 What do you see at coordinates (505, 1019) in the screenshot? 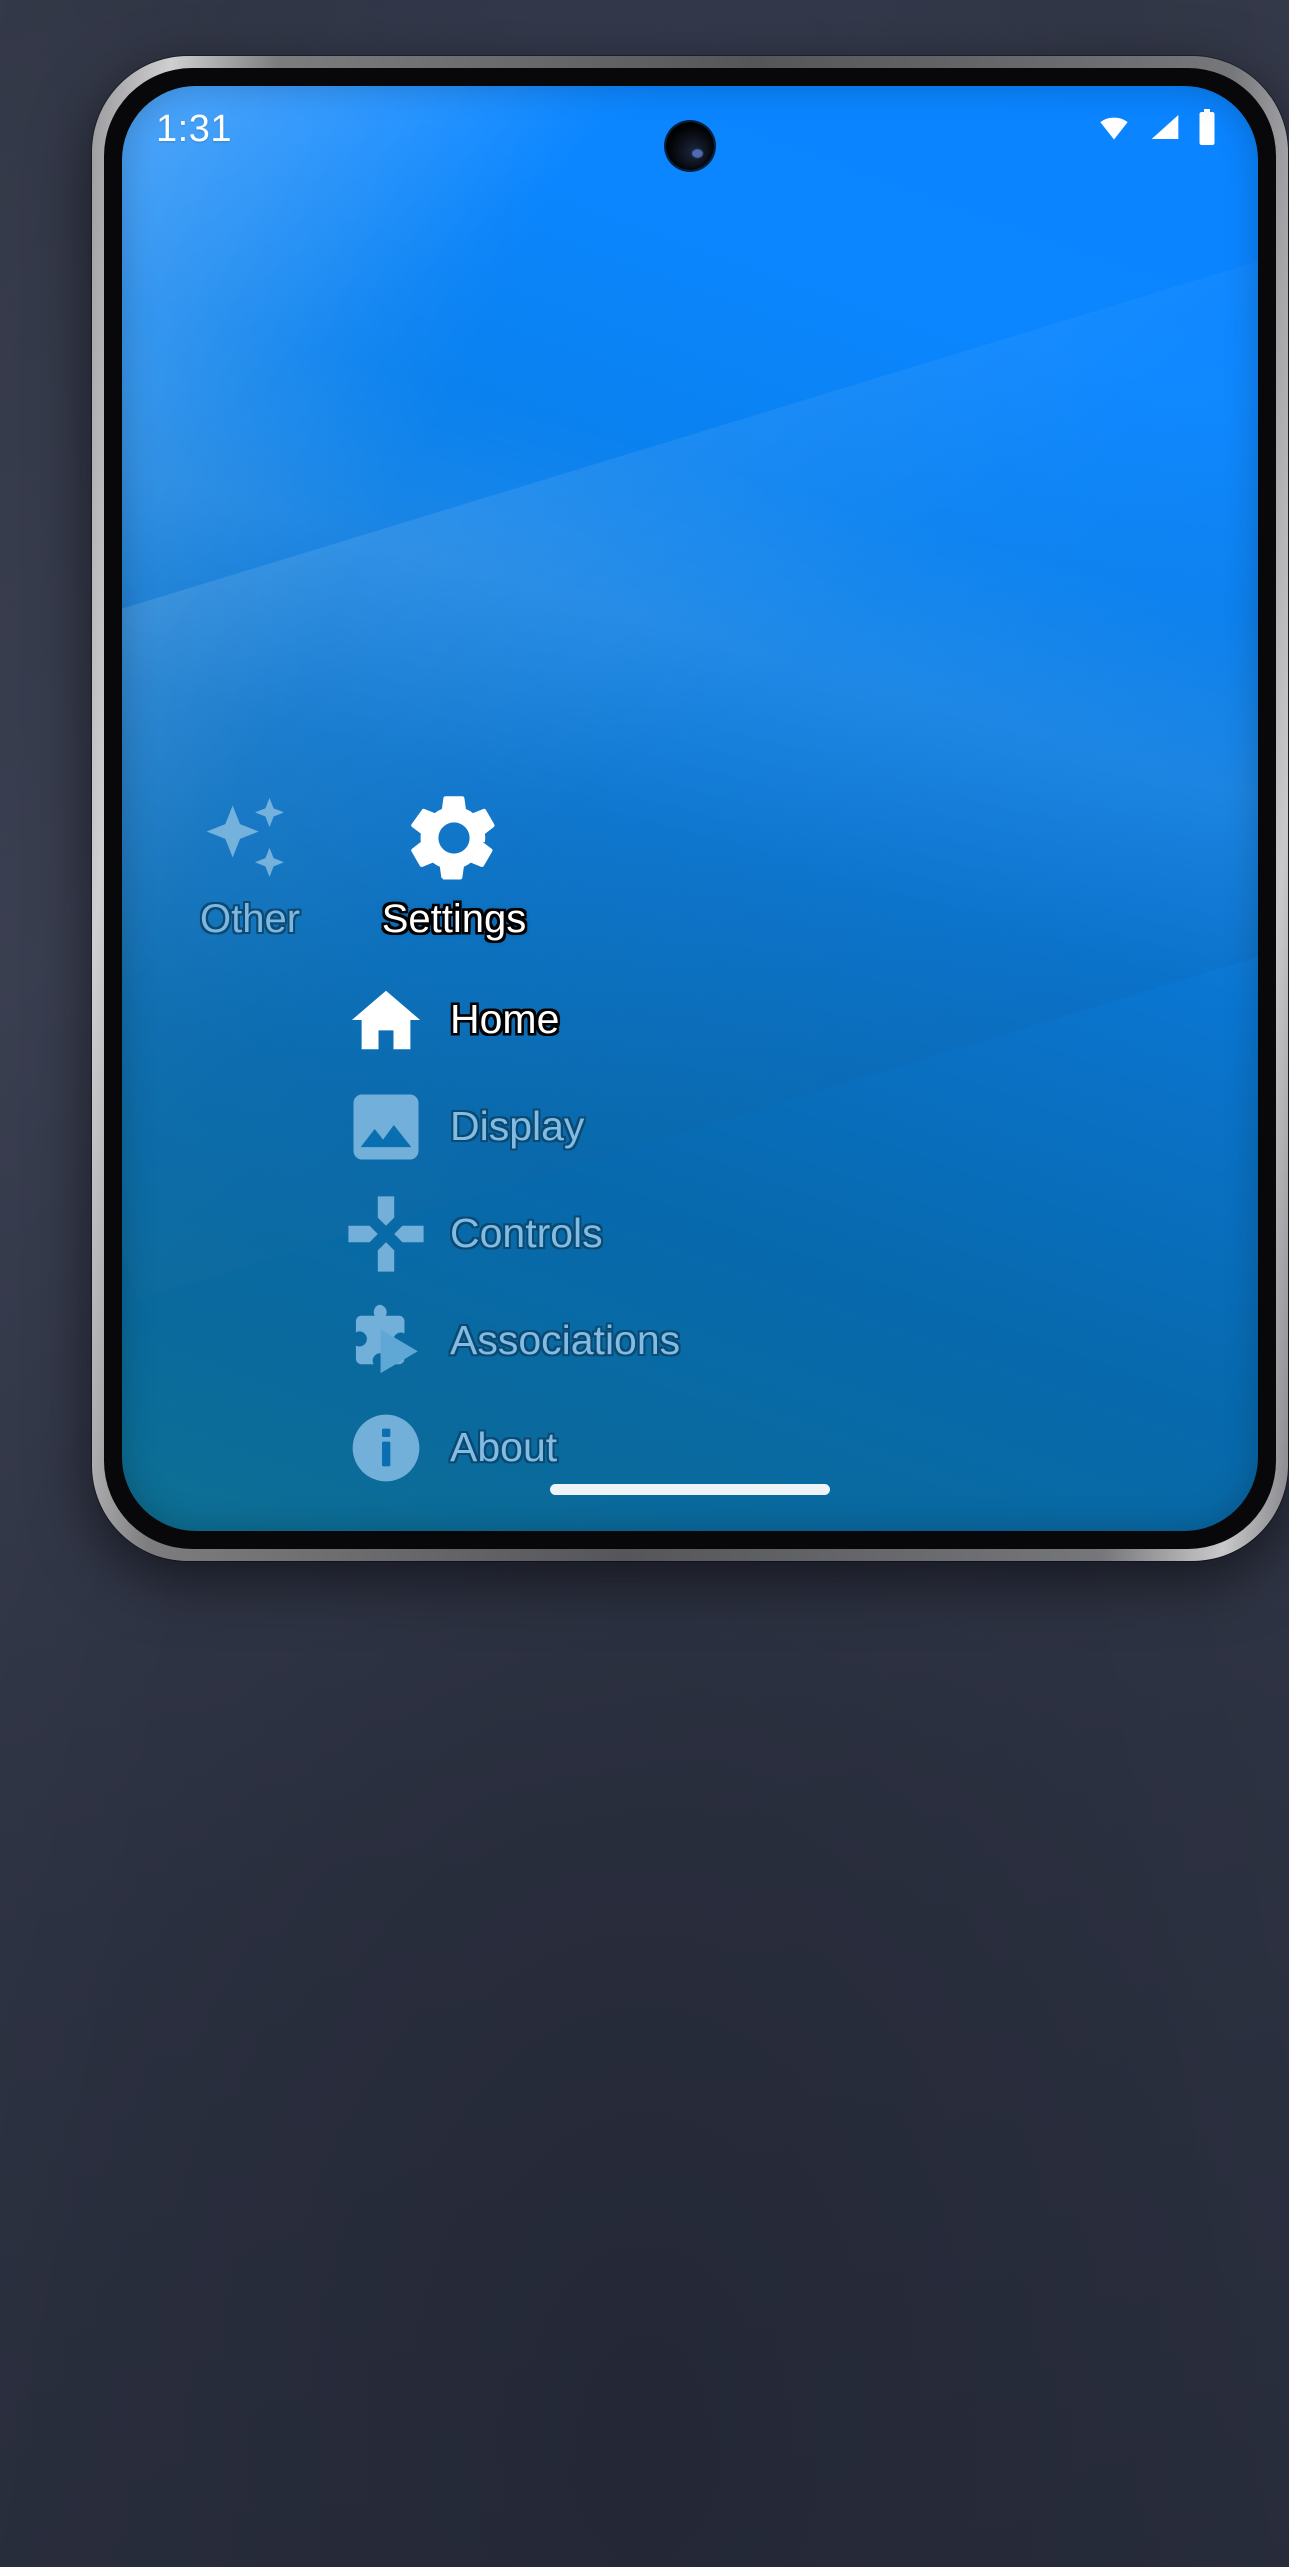
I see `menu-item-home-label: Home` at bounding box center [505, 1019].